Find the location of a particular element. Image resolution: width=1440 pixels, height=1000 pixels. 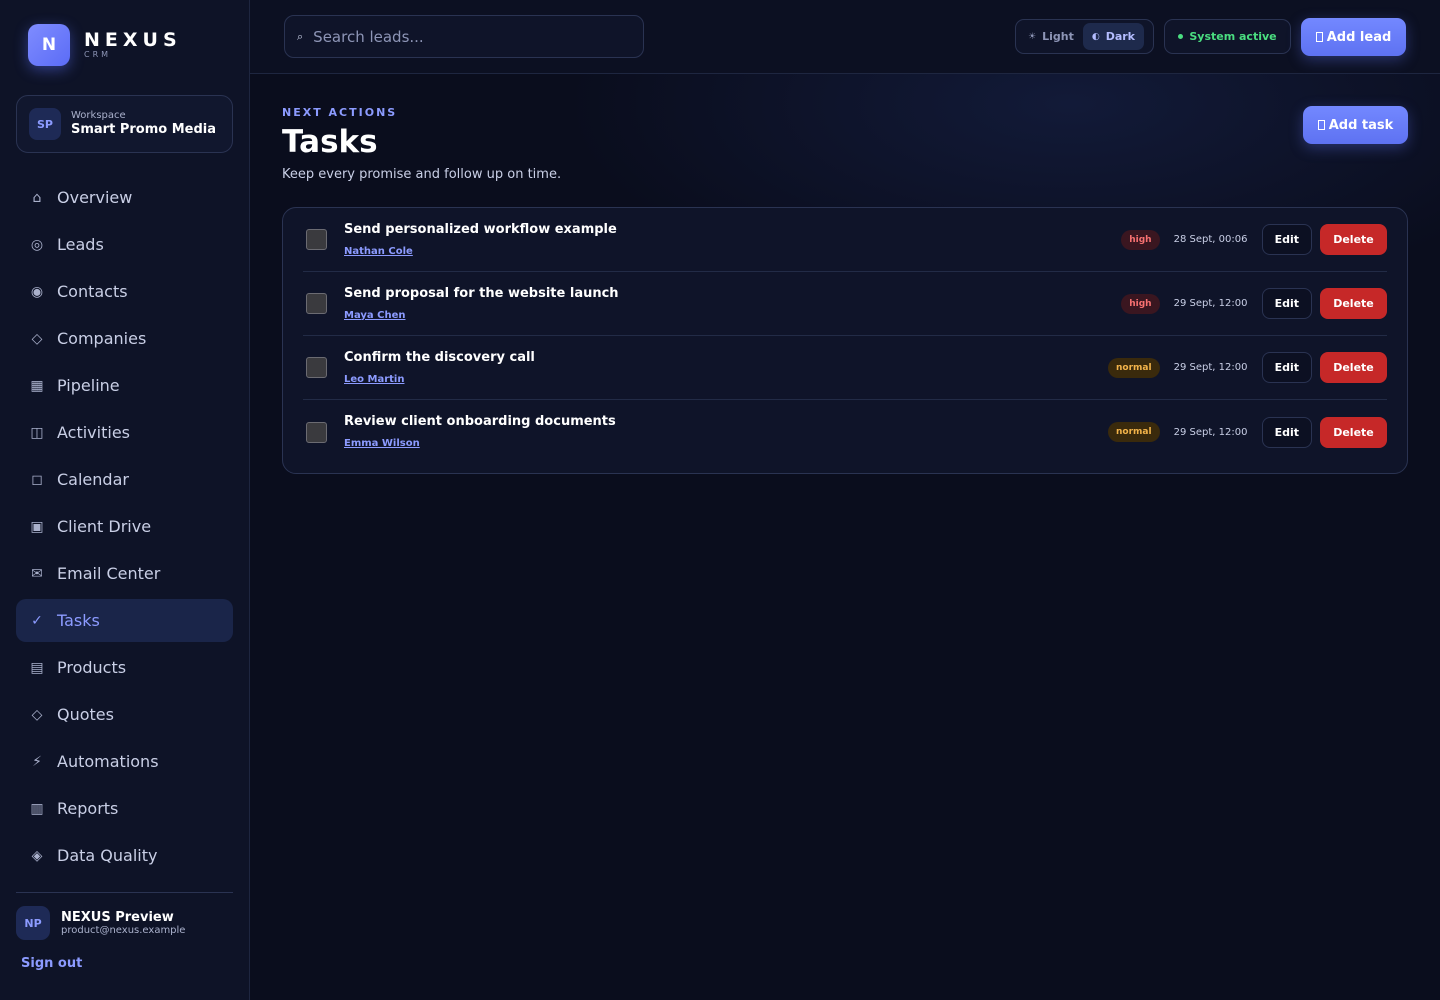

sidebar-item-label: Tasks is located at coordinates (78, 620).